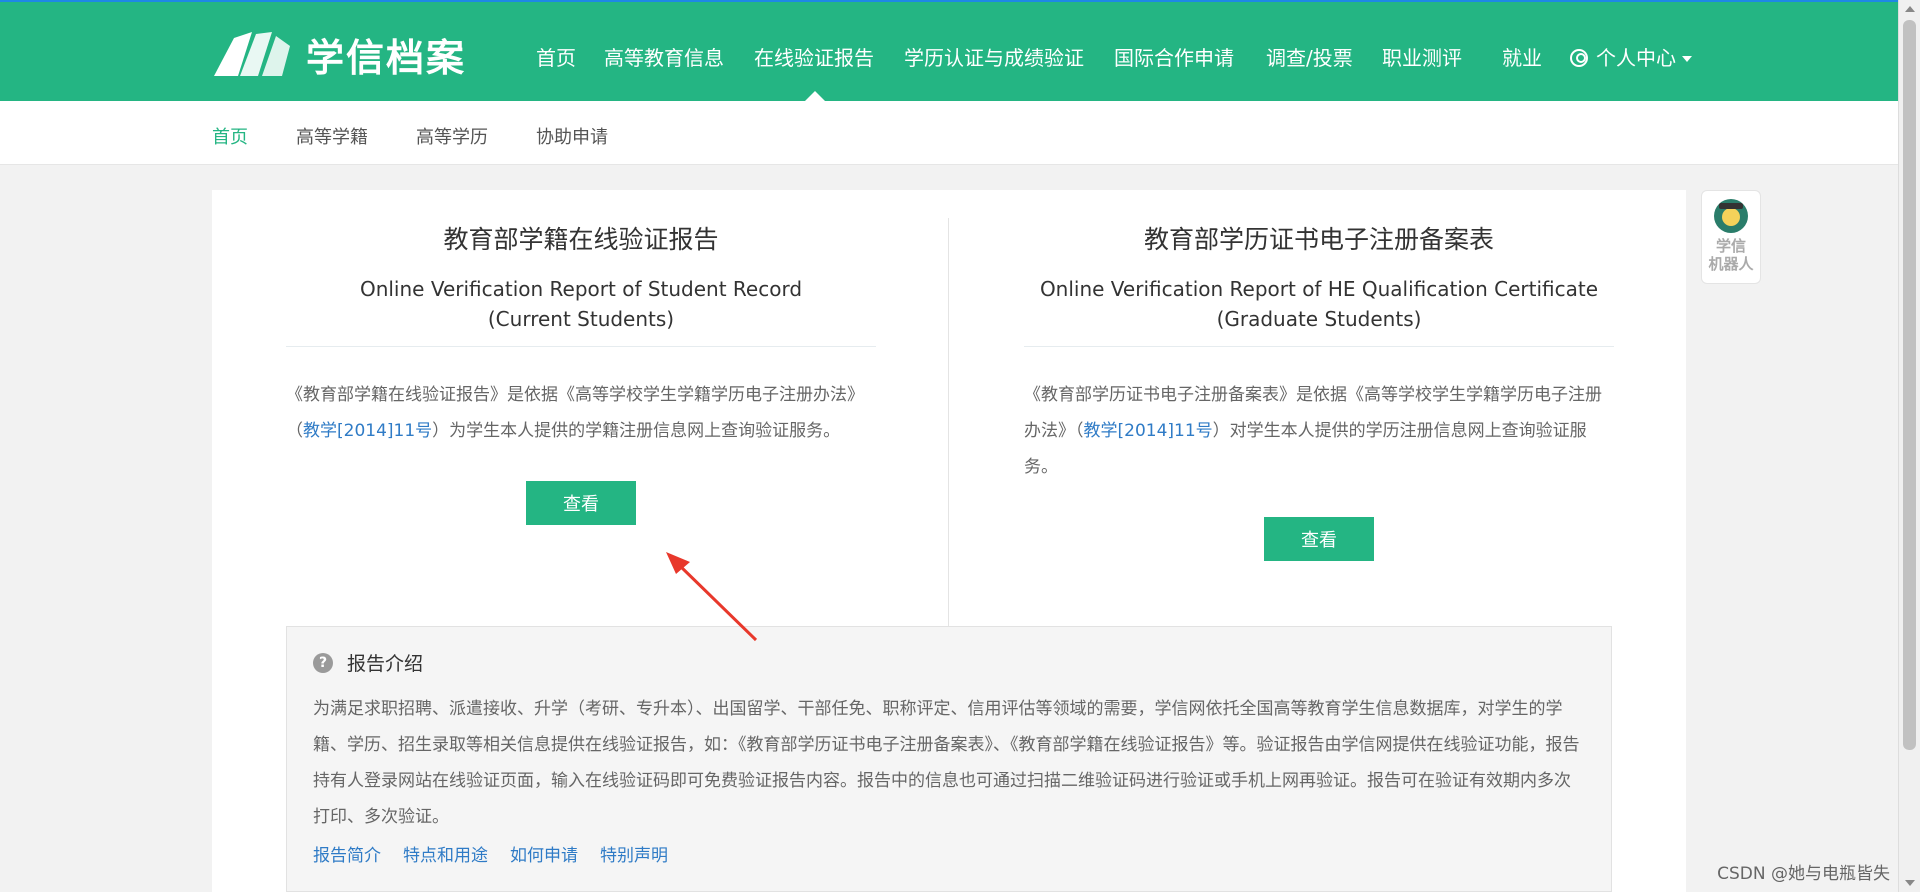 This screenshot has width=1920, height=892. What do you see at coordinates (1319, 539) in the screenshot?
I see `degree-certificate-view-button: 查看` at bounding box center [1319, 539].